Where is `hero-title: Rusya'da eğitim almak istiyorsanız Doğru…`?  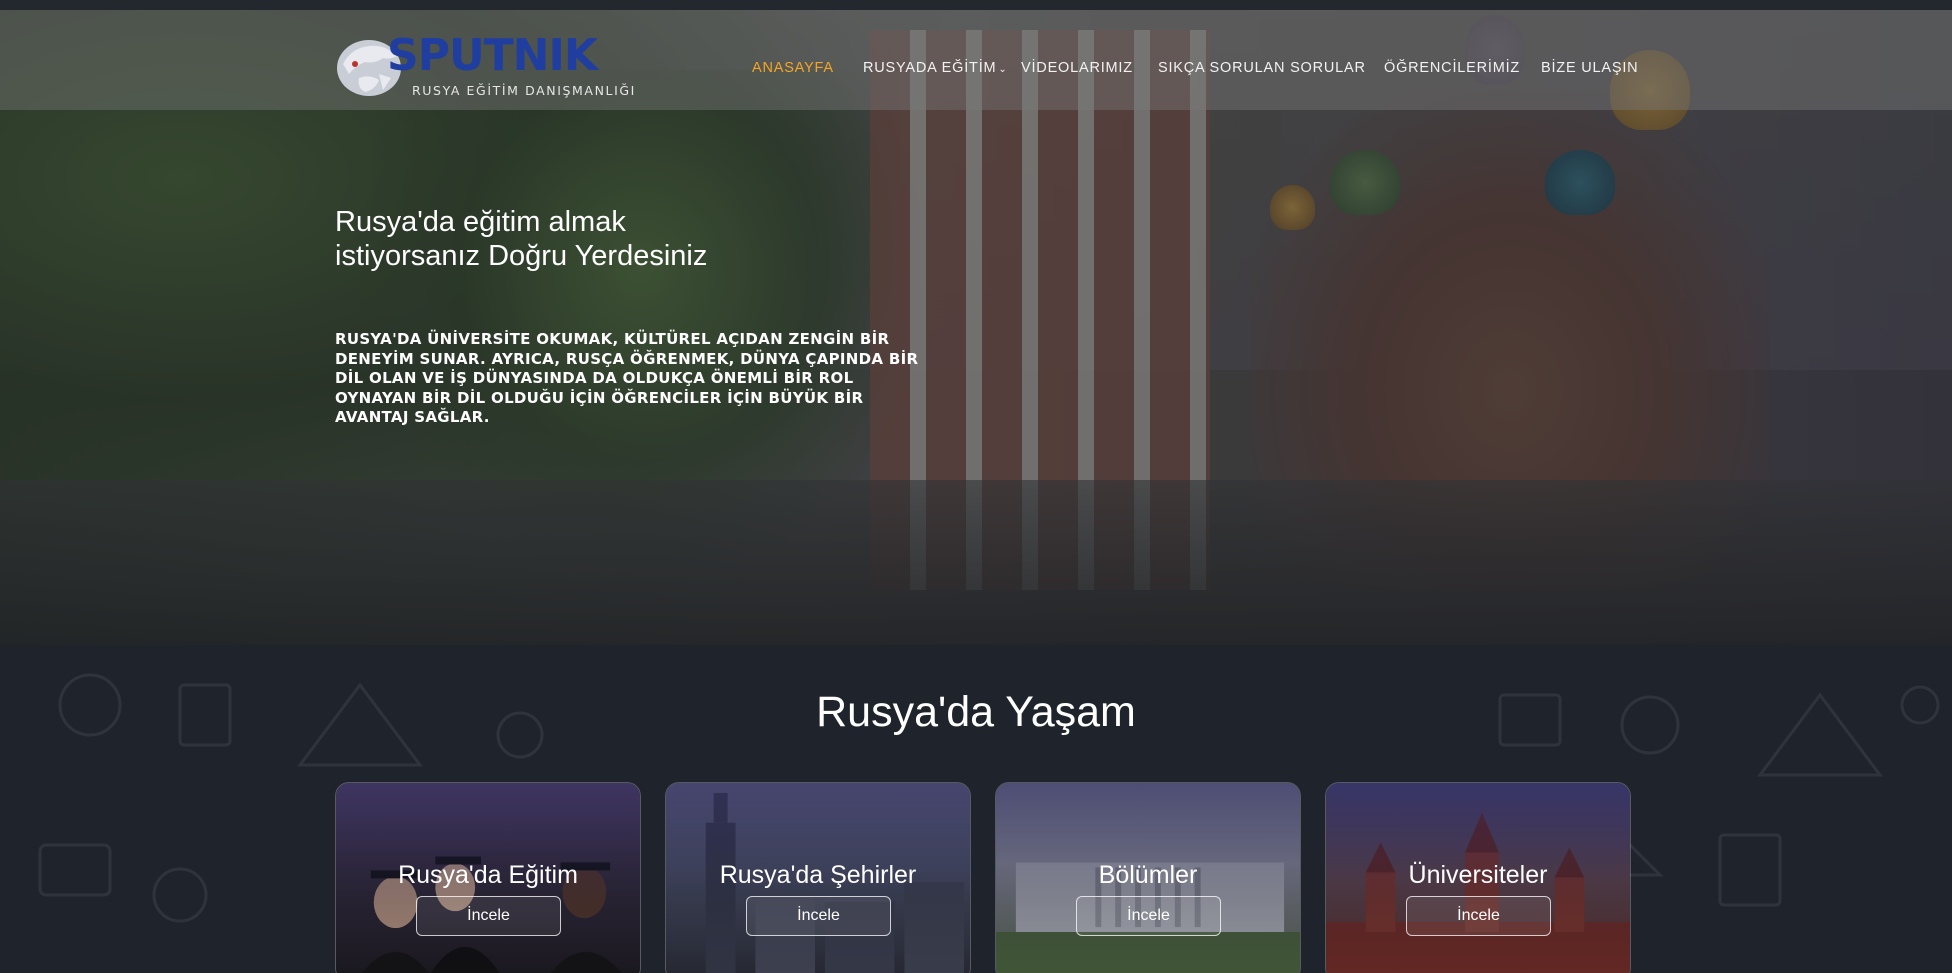 hero-title: Rusya'da eğitim almak istiyorsanız Doğru… is located at coordinates (521, 239).